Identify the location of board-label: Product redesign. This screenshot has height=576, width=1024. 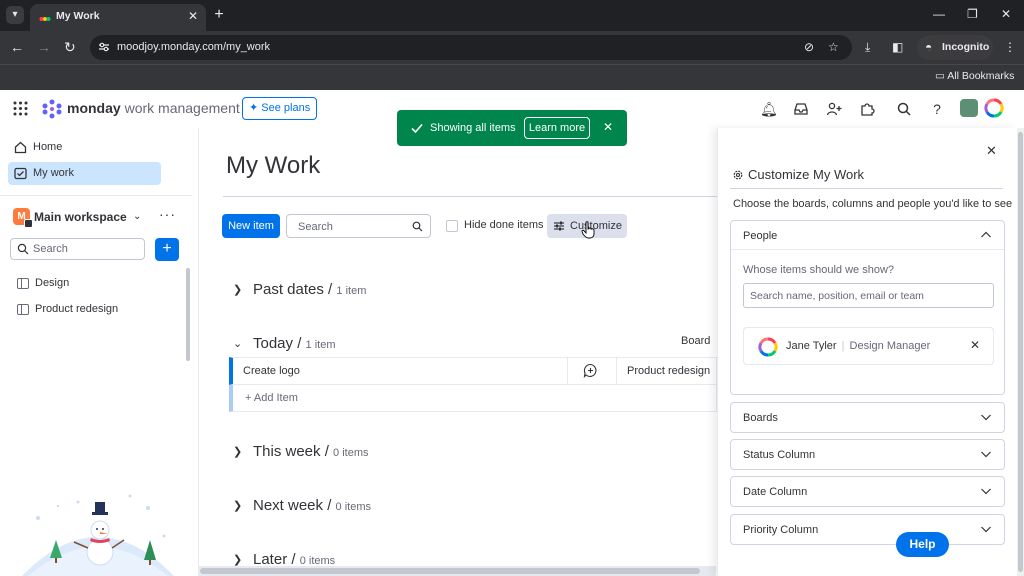
(77, 309).